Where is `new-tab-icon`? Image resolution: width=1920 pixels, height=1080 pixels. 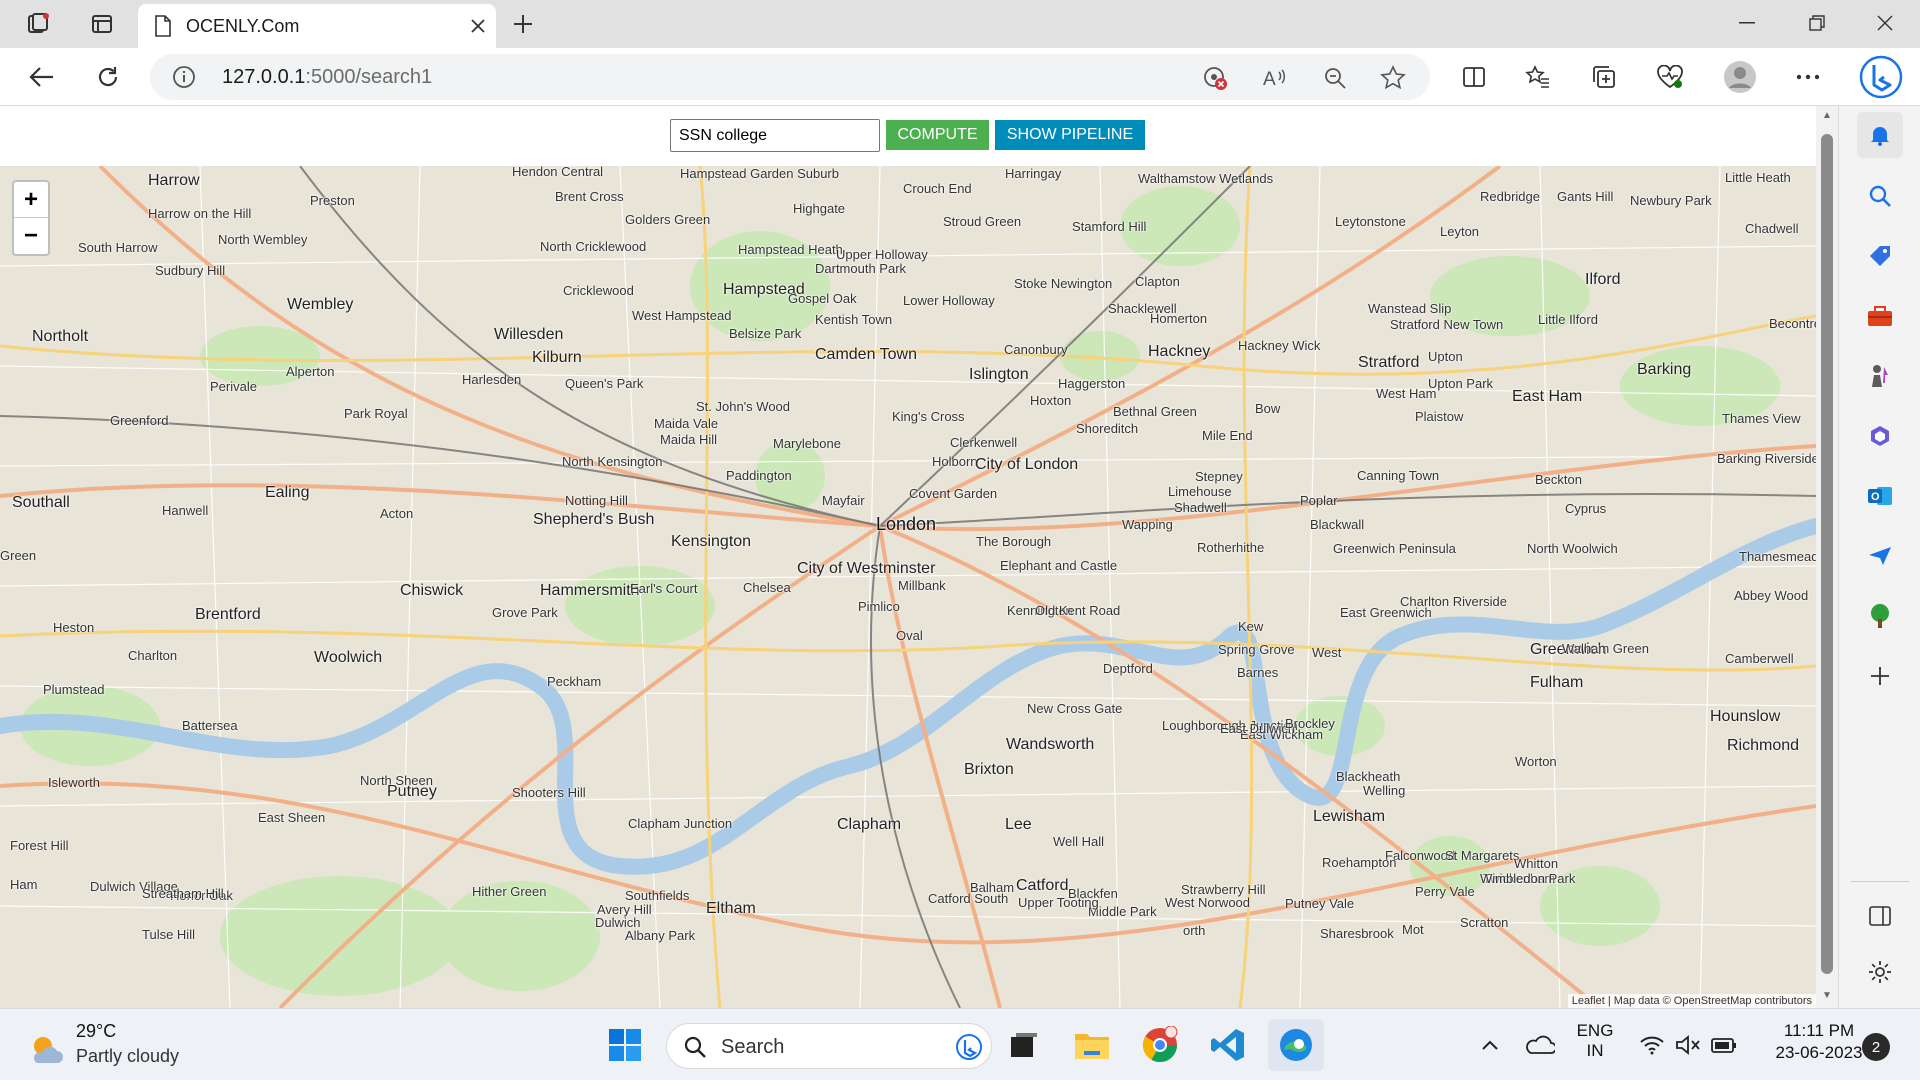 new-tab-icon is located at coordinates (523, 24).